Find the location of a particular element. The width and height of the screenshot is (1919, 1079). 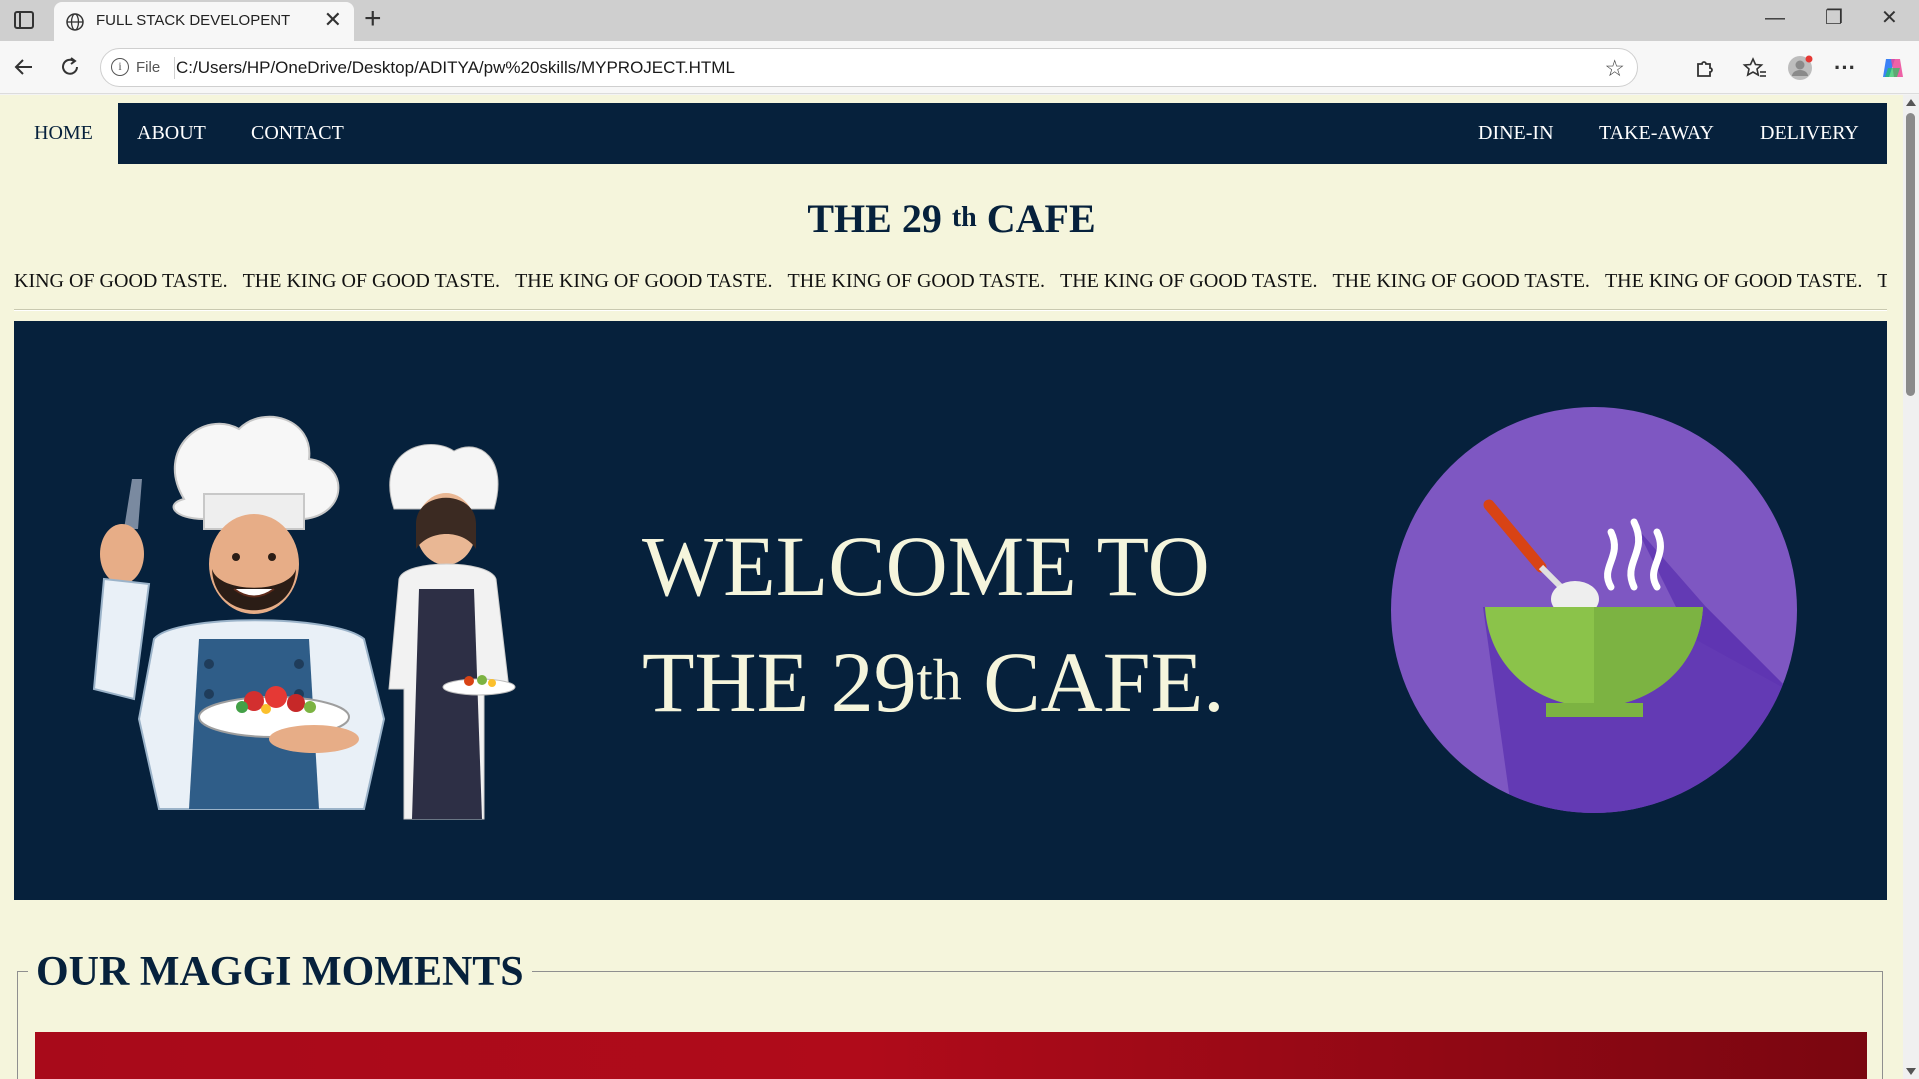

welcome-heading: WELCOME TO THE 29th CAFE. is located at coordinates (933, 629).